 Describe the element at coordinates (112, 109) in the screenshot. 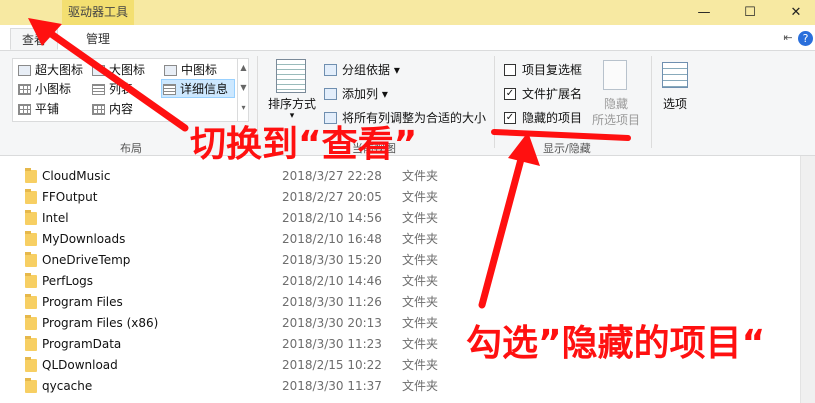

I see `layout-content: 内容` at that location.